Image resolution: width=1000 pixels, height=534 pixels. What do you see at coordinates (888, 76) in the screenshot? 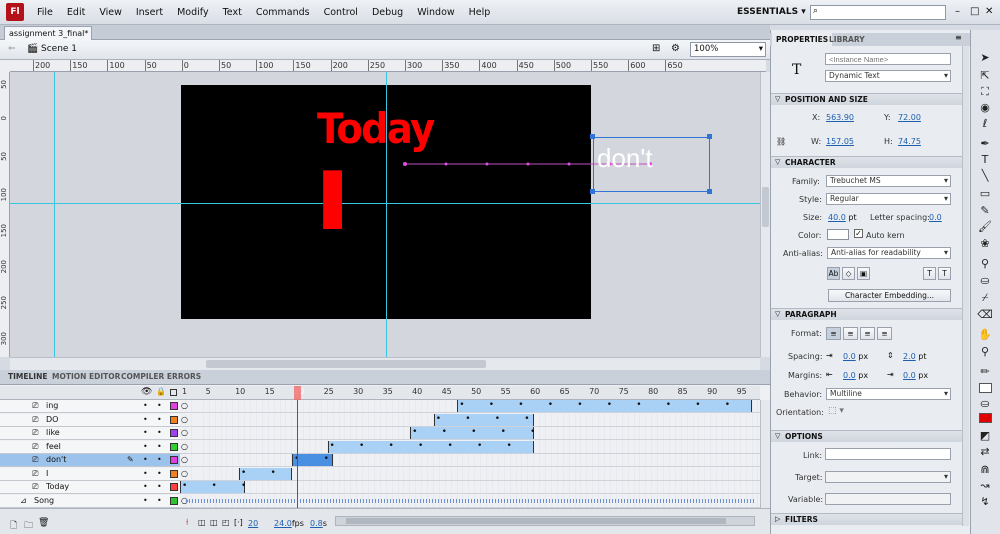
I see `text-type-select: Dynamic Text` at bounding box center [888, 76].